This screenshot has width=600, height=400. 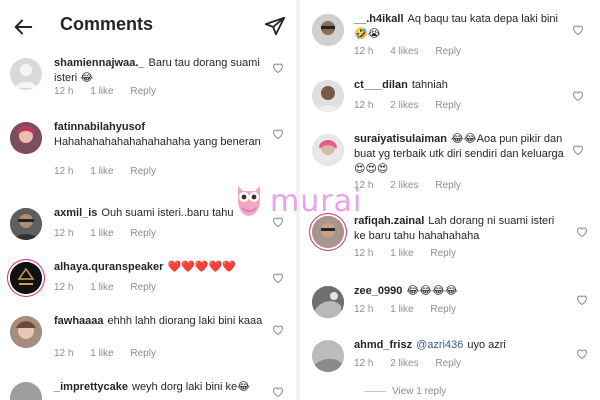 What do you see at coordinates (185, 321) in the screenshot?
I see `comment-text: ehhh lahh diorang laki bini kaaa` at bounding box center [185, 321].